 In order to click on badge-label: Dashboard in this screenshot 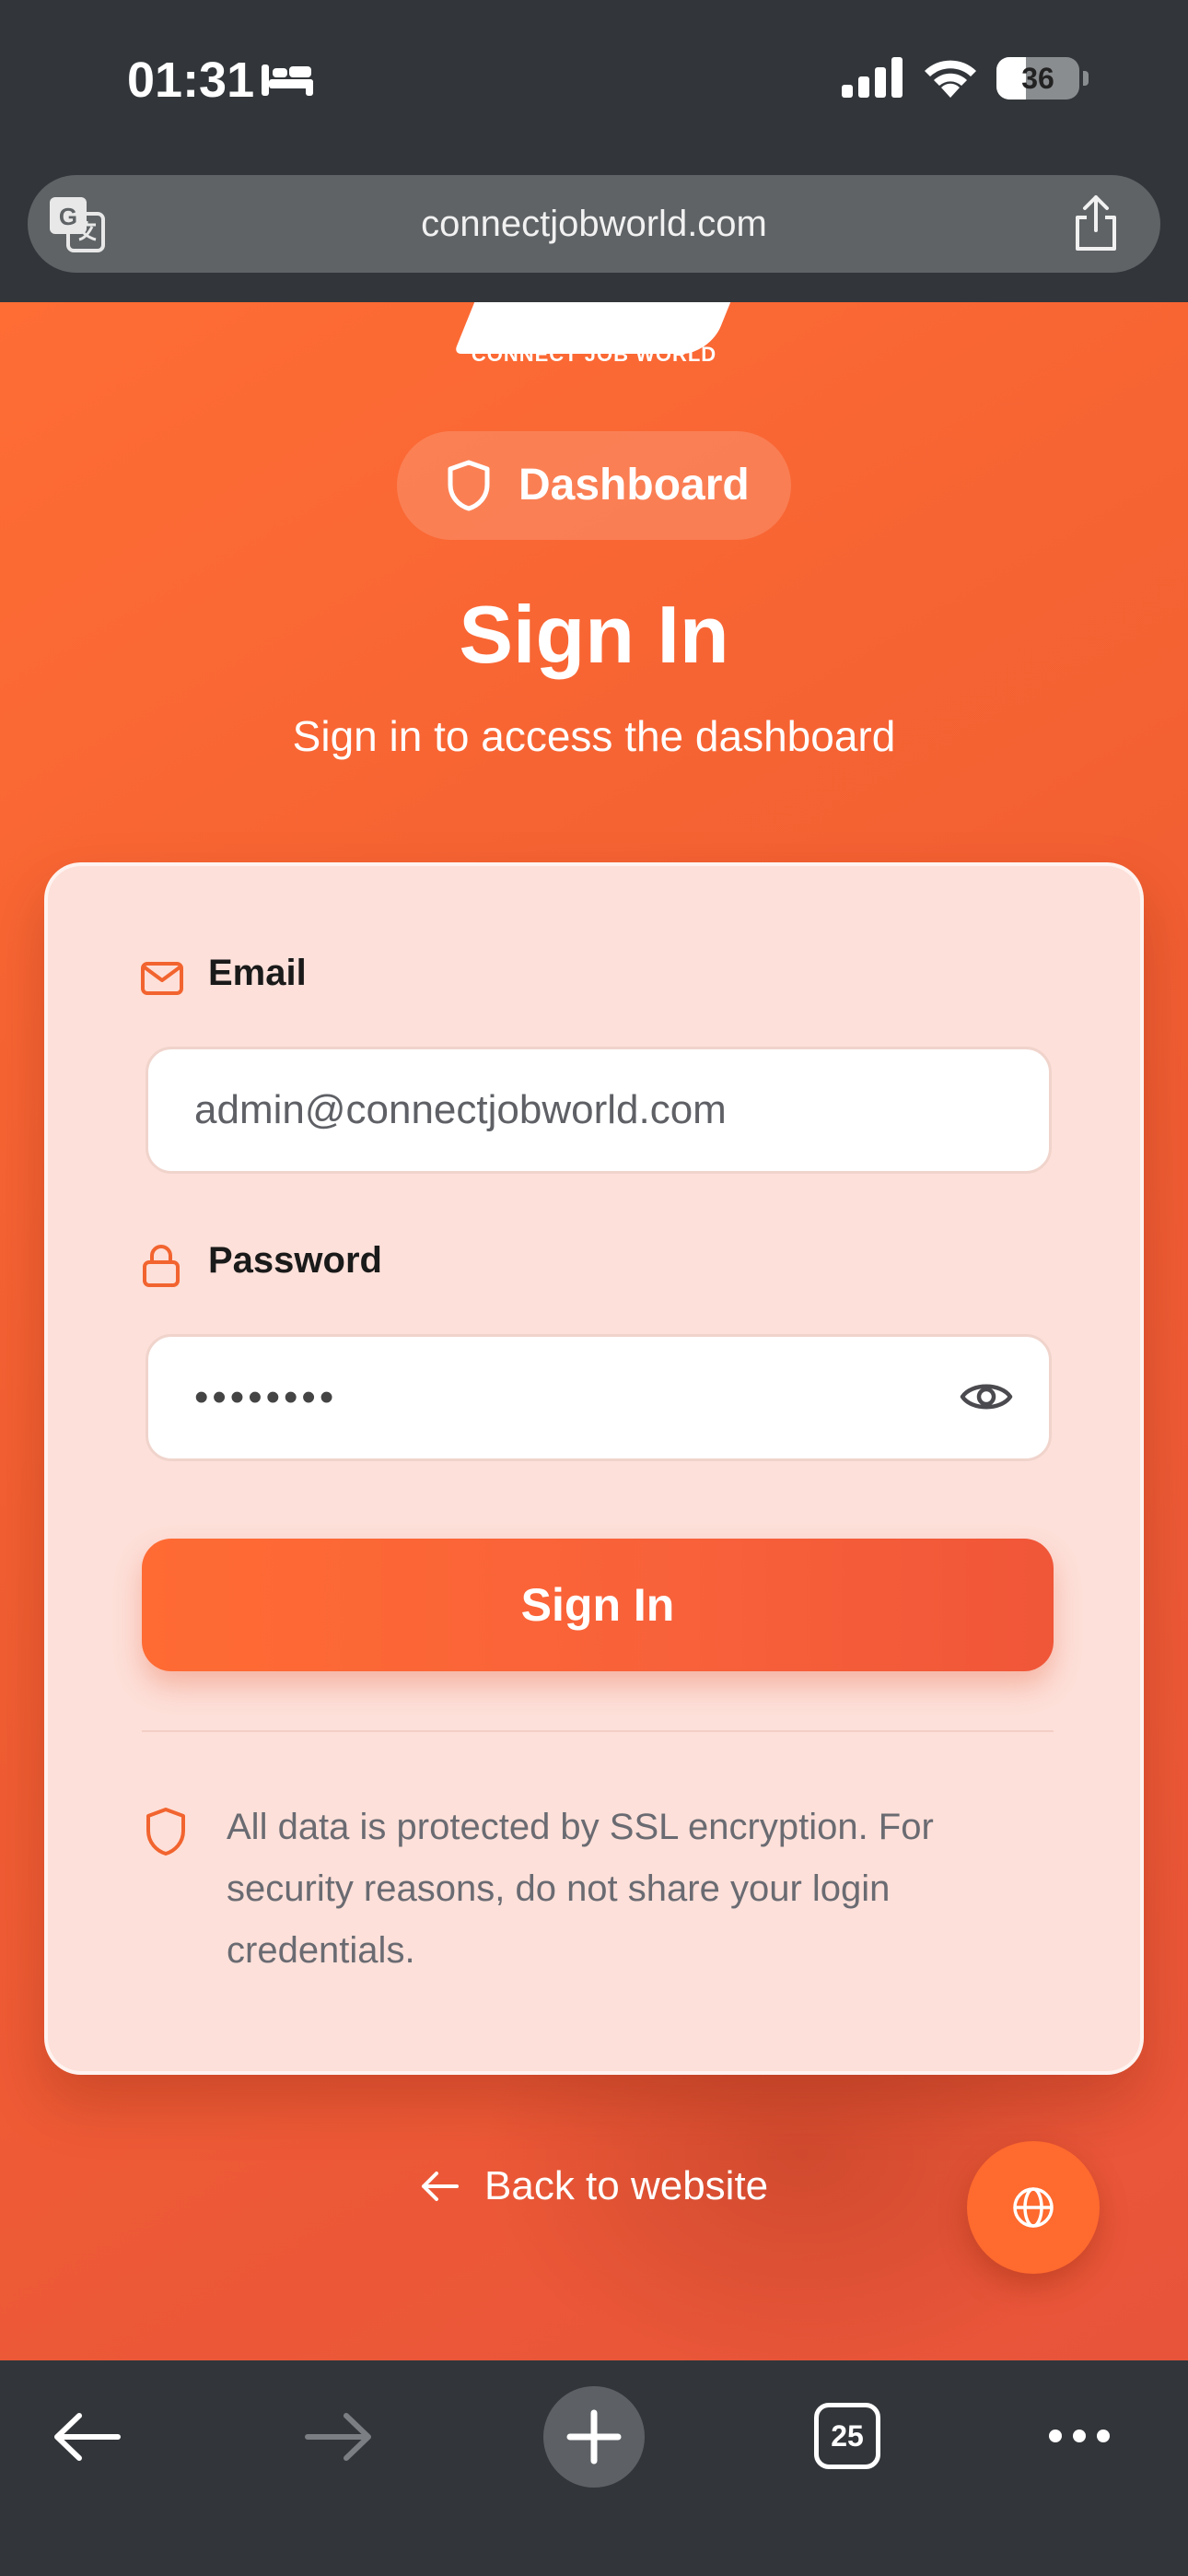, I will do `click(634, 485)`.